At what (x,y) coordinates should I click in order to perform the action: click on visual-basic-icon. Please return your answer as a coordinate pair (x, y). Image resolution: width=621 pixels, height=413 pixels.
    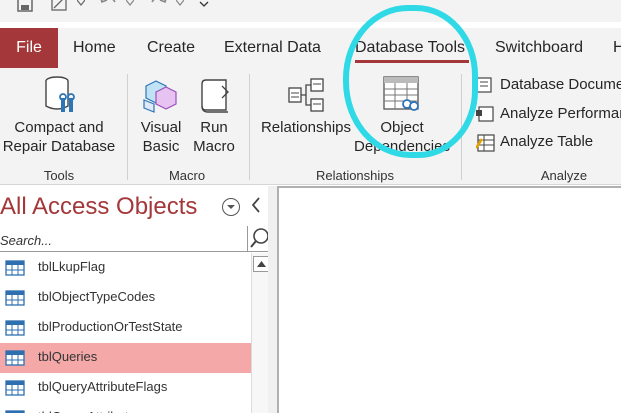
    Looking at the image, I should click on (161, 98).